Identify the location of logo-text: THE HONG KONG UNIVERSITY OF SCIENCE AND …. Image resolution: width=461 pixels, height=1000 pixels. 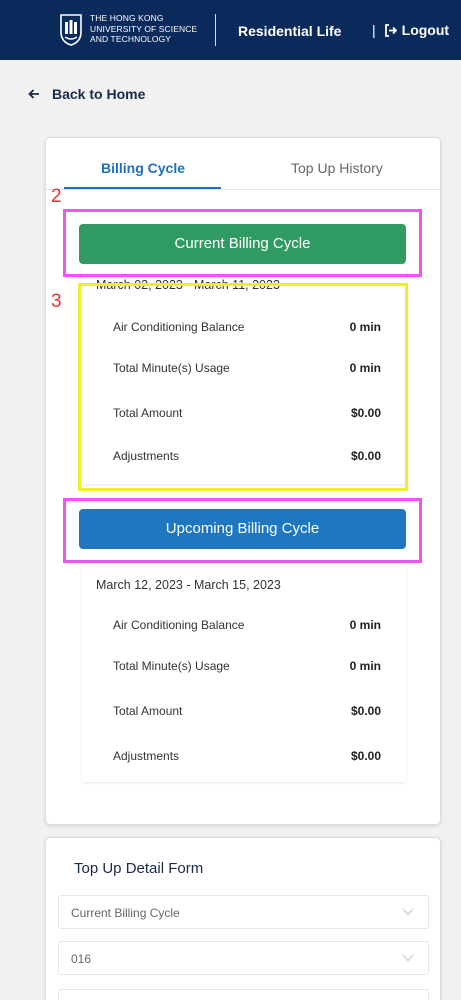
(144, 28).